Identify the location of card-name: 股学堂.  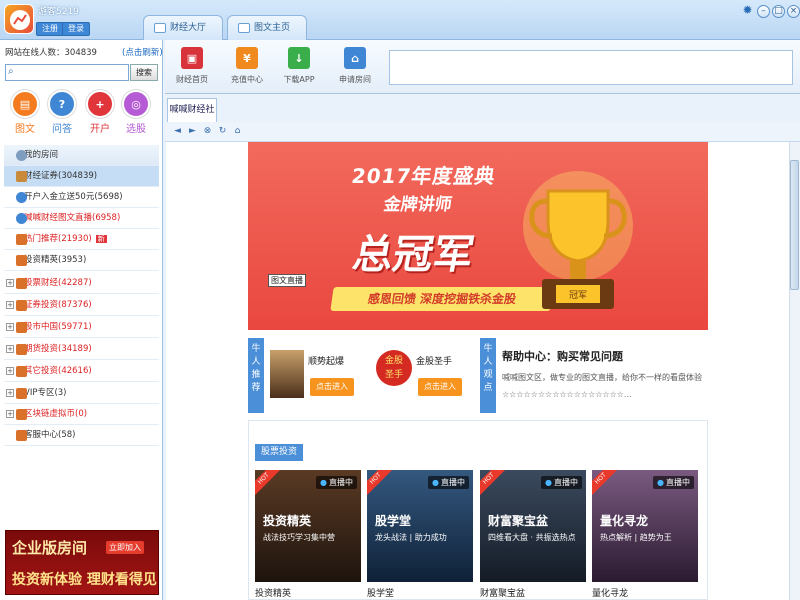
(380, 592).